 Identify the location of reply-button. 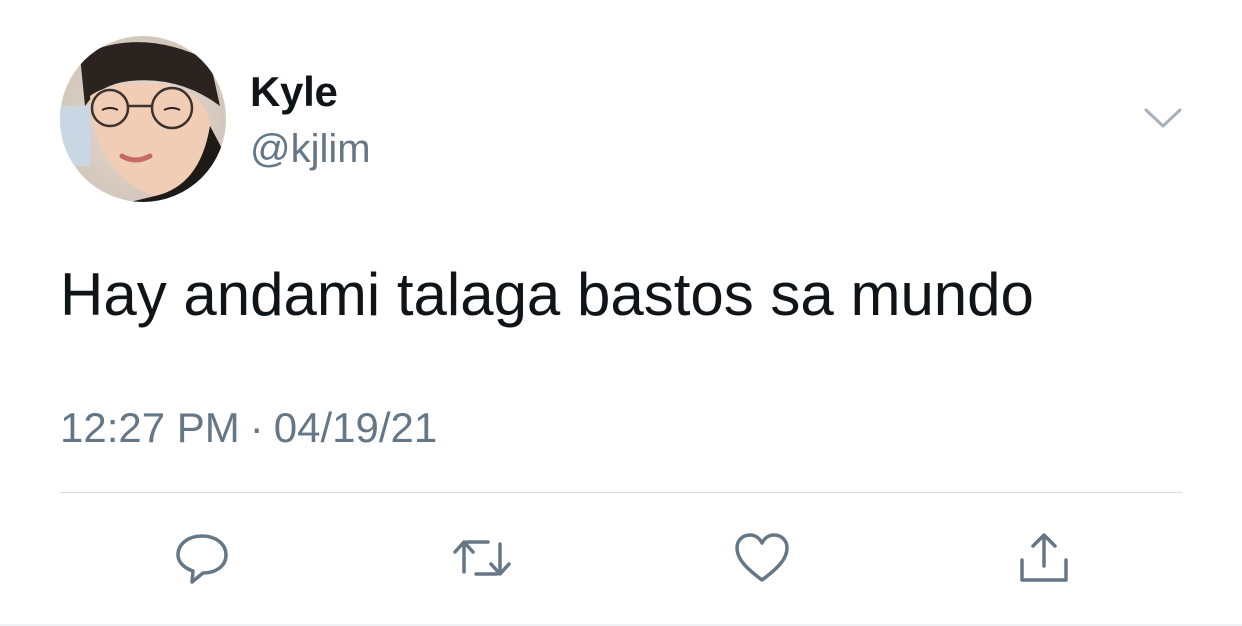
(202, 558).